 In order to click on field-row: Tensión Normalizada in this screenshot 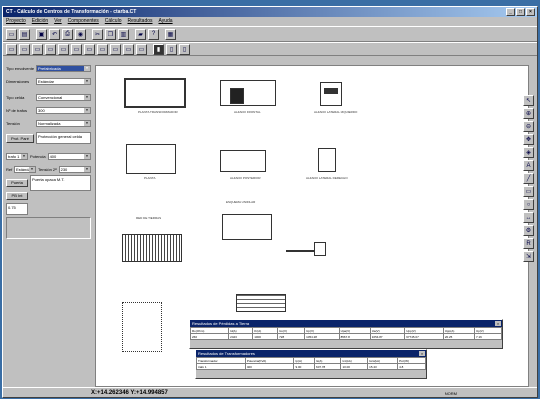, I will do `click(48, 123)`.